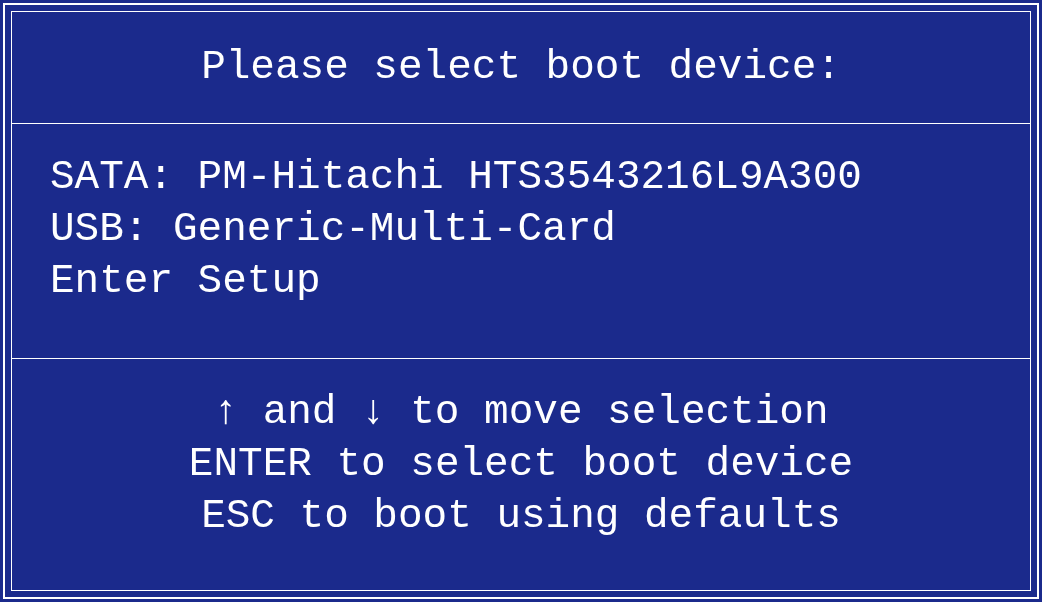 This screenshot has height=602, width=1042. I want to click on boot-device-item: USB: Generic-Multi-Card, so click(333, 229).